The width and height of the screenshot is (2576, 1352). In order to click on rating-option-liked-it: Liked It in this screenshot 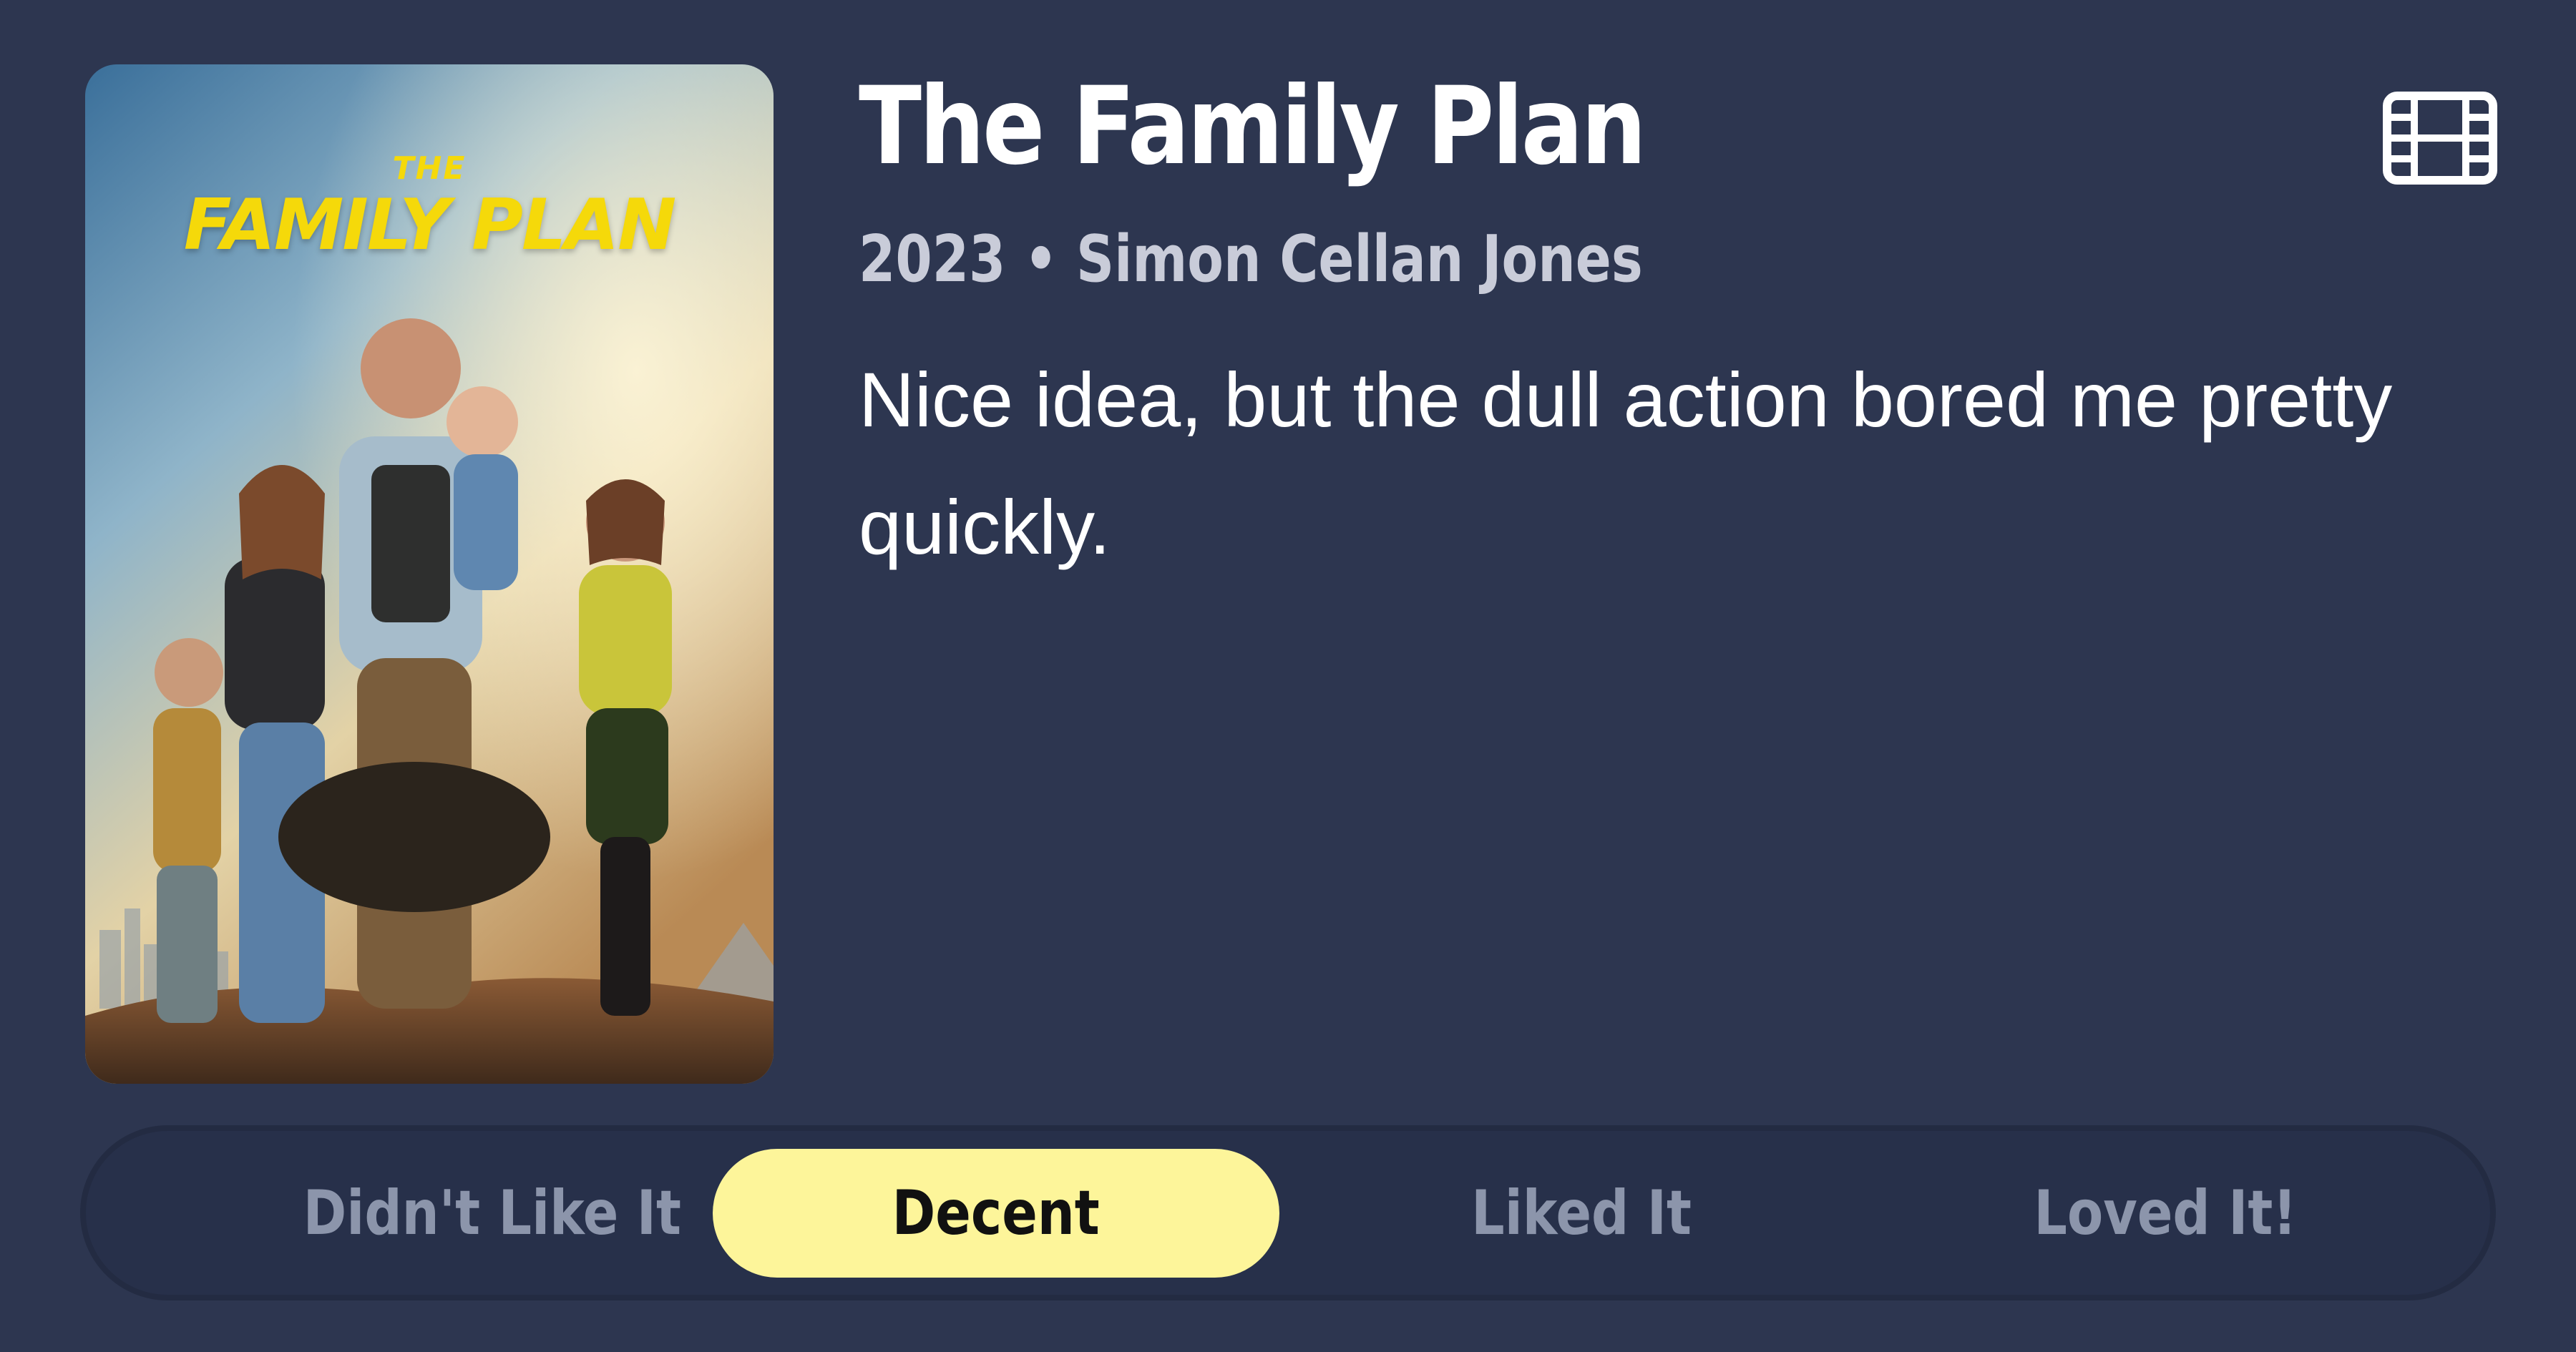, I will do `click(1581, 1214)`.